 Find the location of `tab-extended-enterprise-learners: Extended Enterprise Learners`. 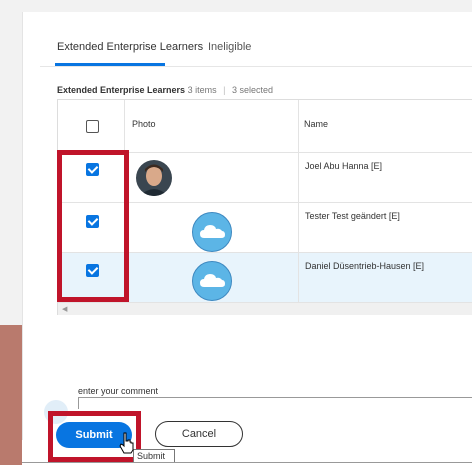

tab-extended-enterprise-learners: Extended Enterprise Learners is located at coordinates (130, 47).